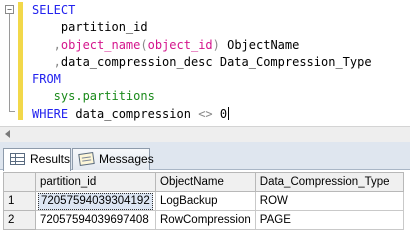 Image resolution: width=410 pixels, height=240 pixels. What do you see at coordinates (220, 44) in the screenshot?
I see `code-token: )` at bounding box center [220, 44].